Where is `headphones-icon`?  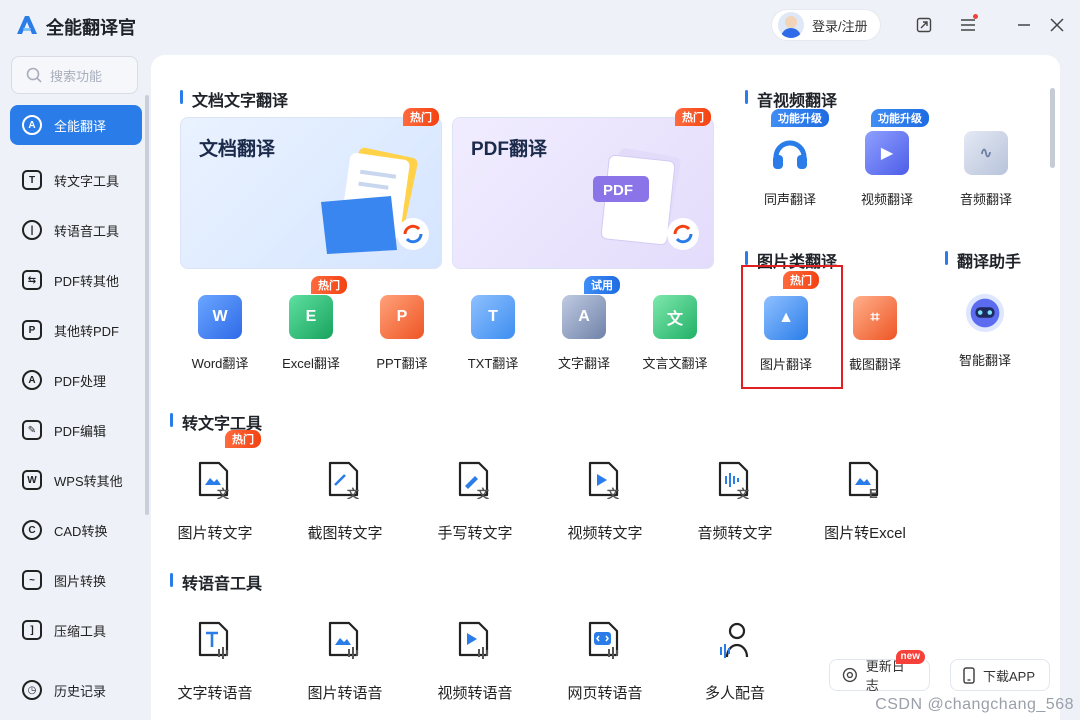
headphones-icon is located at coordinates (790, 153).